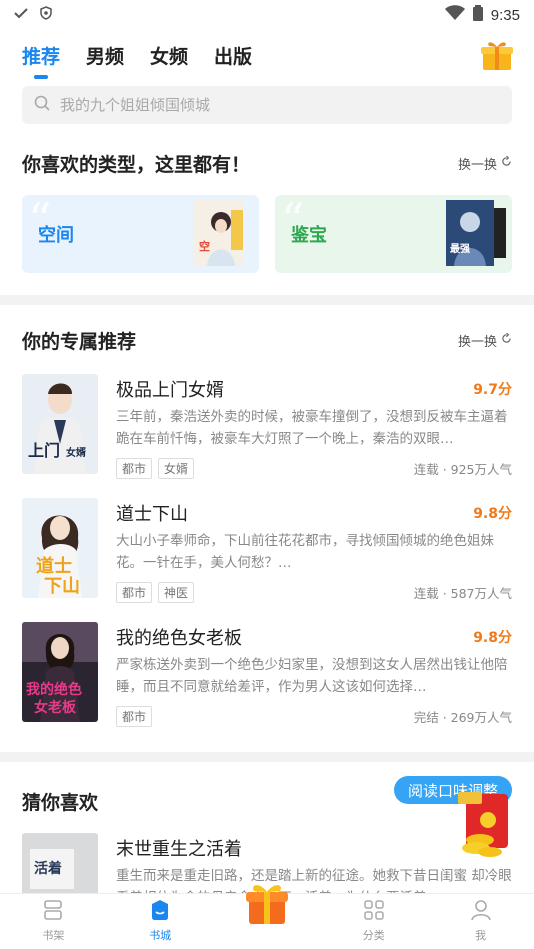 This screenshot has height=949, width=534. I want to click on book-stat: 连载 · 587万人气, so click(462, 593).